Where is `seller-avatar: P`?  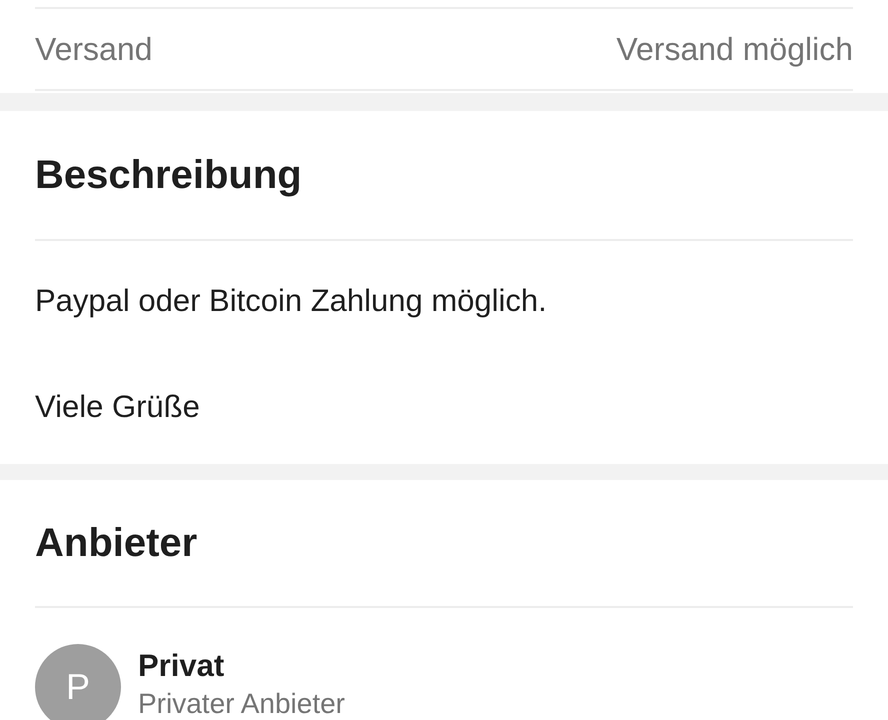
seller-avatar: P is located at coordinates (78, 682).